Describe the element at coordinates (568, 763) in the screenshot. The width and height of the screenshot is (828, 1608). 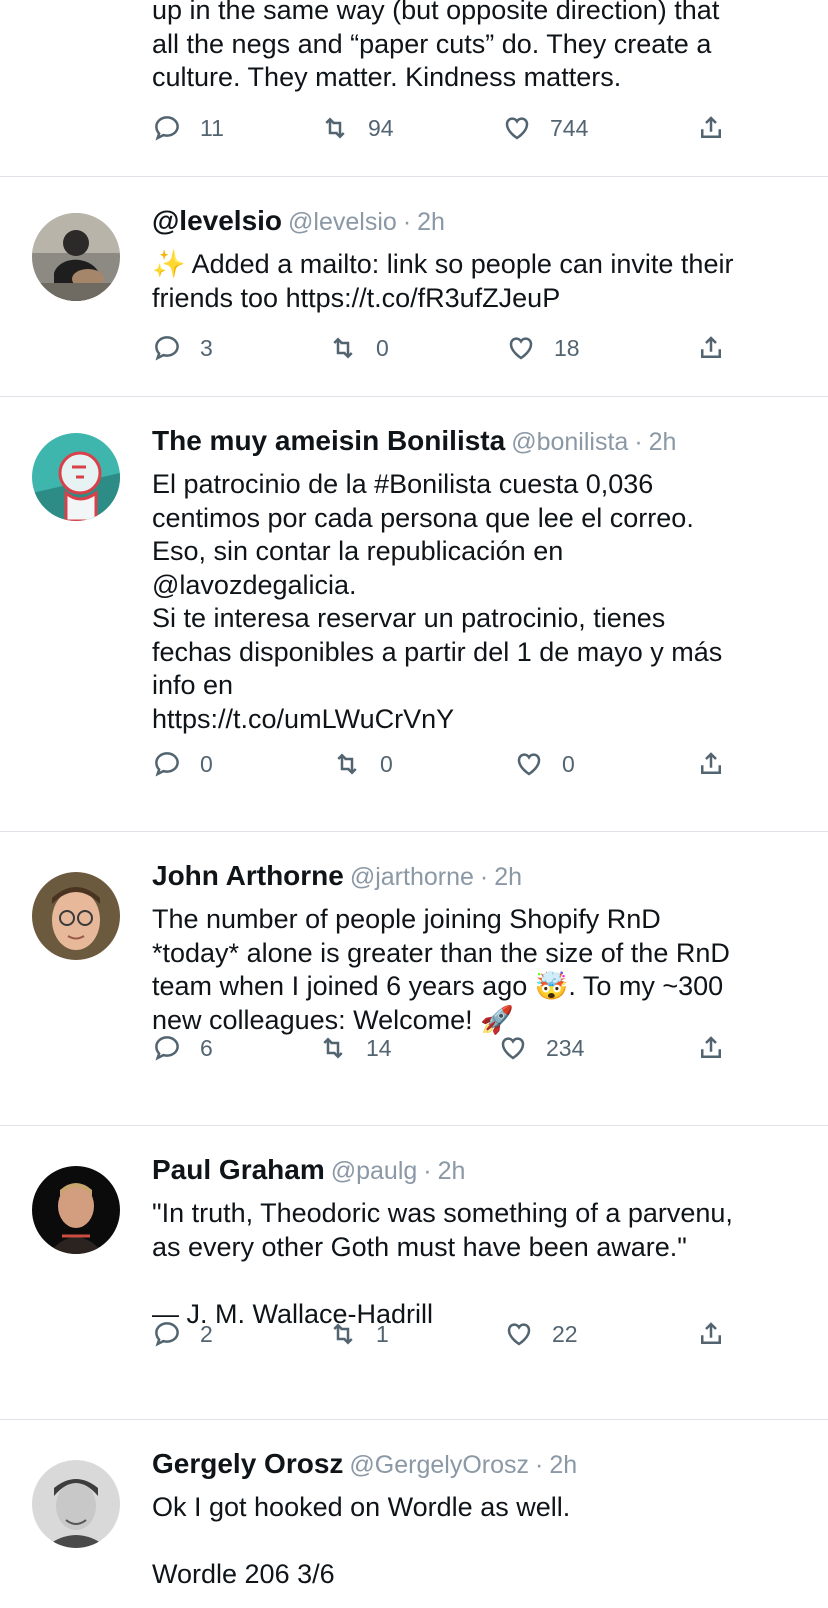
I see `like-count: 0` at that location.